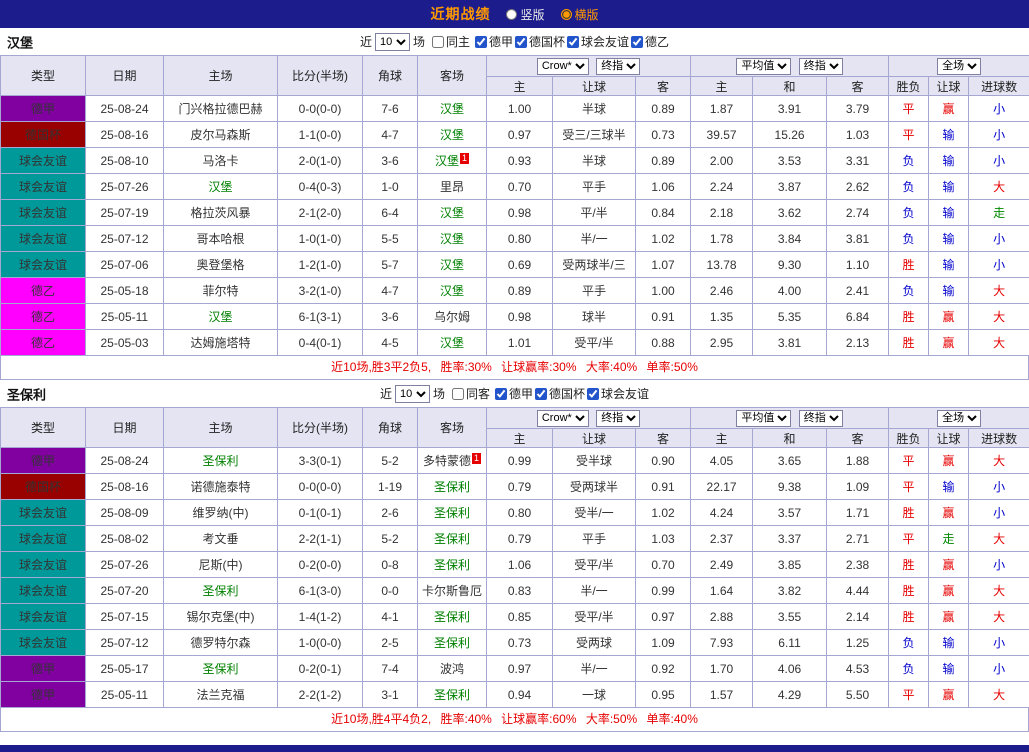 This screenshot has width=1029, height=752. What do you see at coordinates (663, 291) in the screenshot?
I see `odds-away-cell: 1.00` at bounding box center [663, 291].